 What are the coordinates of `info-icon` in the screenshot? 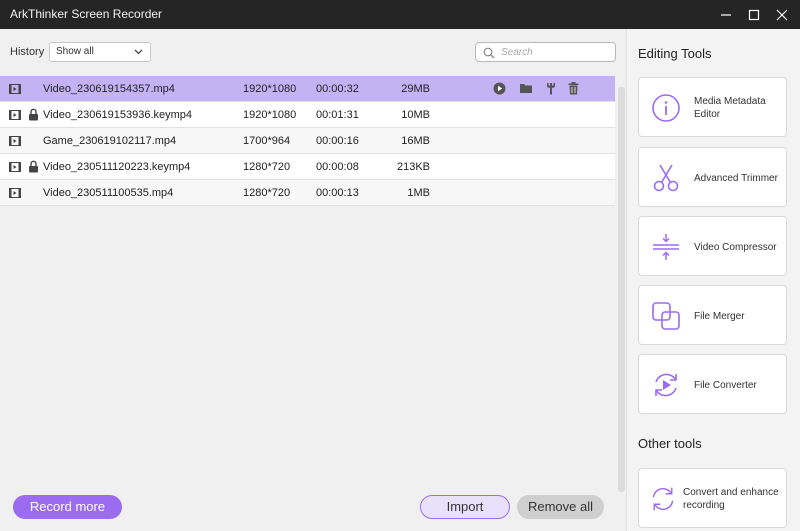 It's located at (666, 108).